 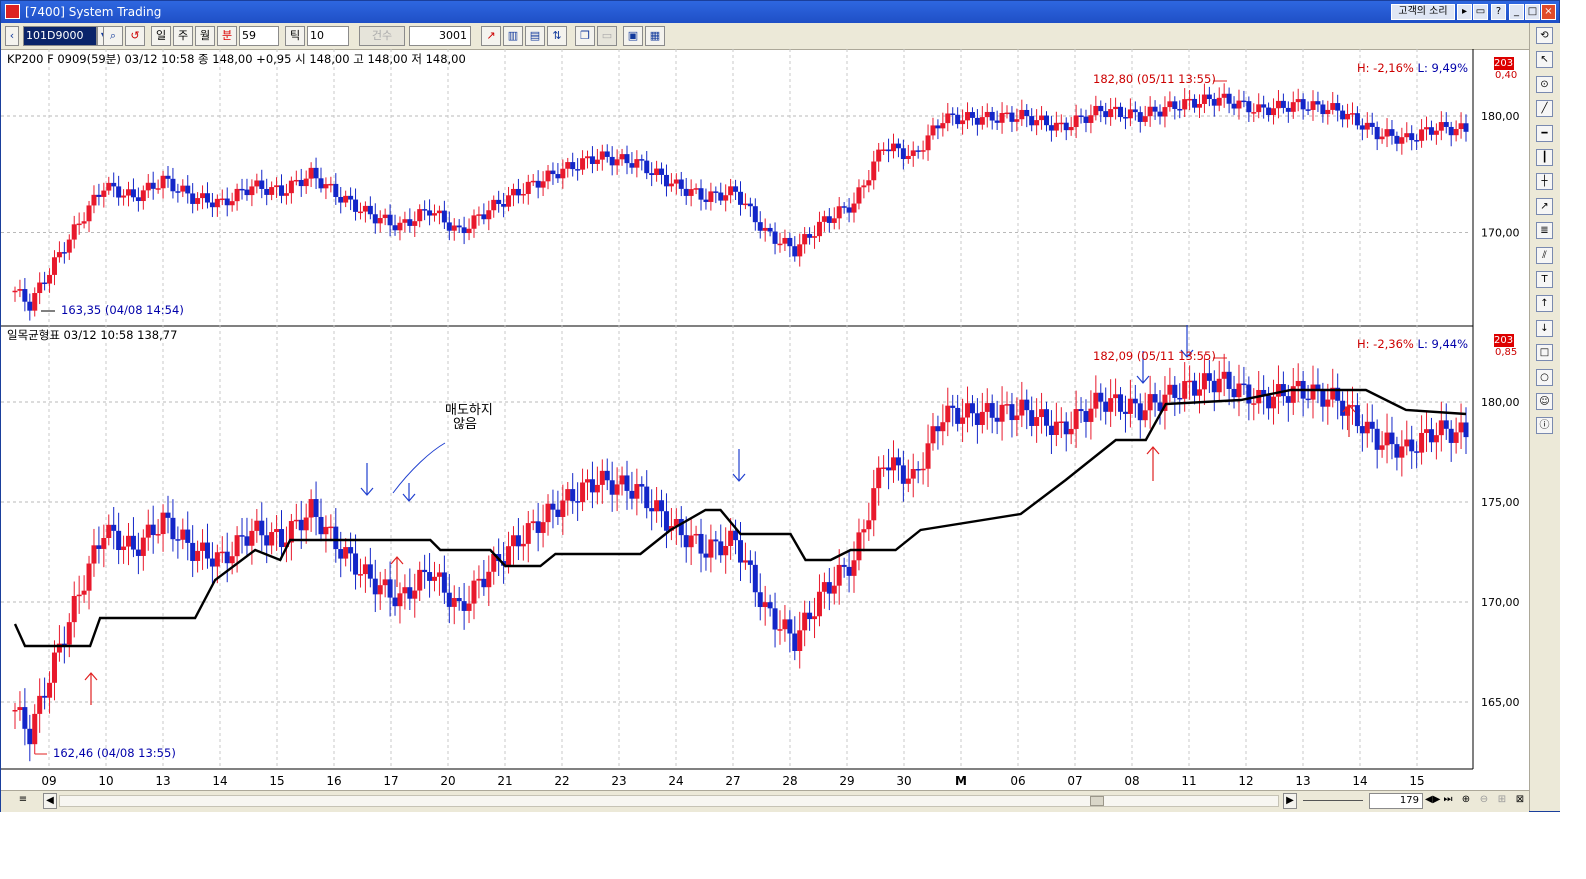 What do you see at coordinates (1544, 157) in the screenshot?
I see `vline-icon: ┃` at bounding box center [1544, 157].